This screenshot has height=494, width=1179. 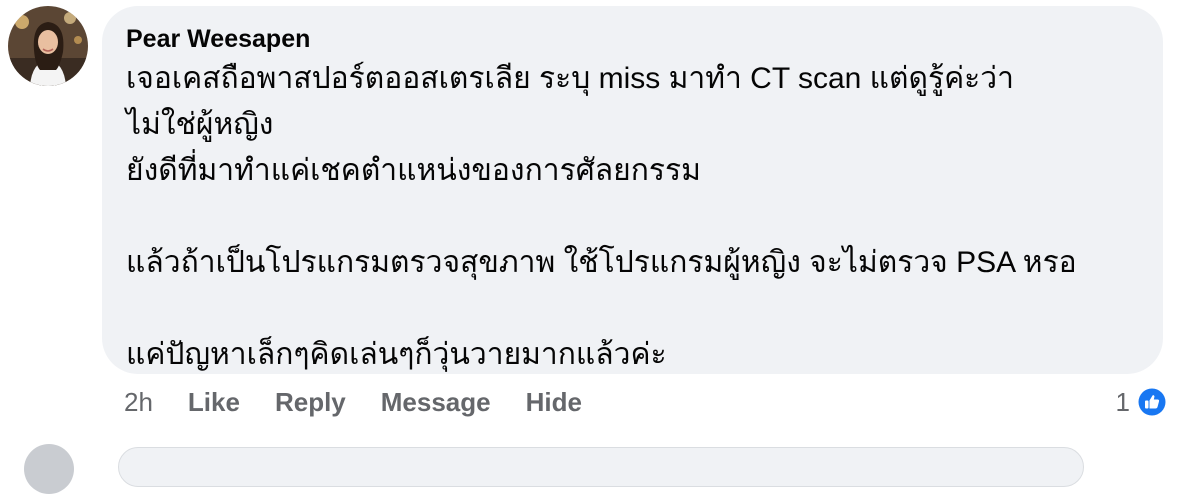 I want to click on thumbs-up-icon, so click(x=1152, y=402).